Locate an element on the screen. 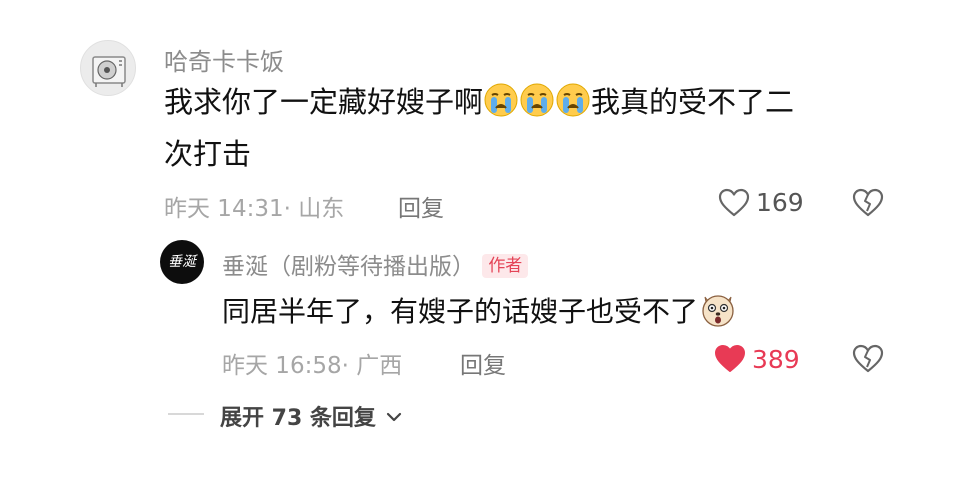 This screenshot has height=496, width=960. commenter-avatar is located at coordinates (108, 68).